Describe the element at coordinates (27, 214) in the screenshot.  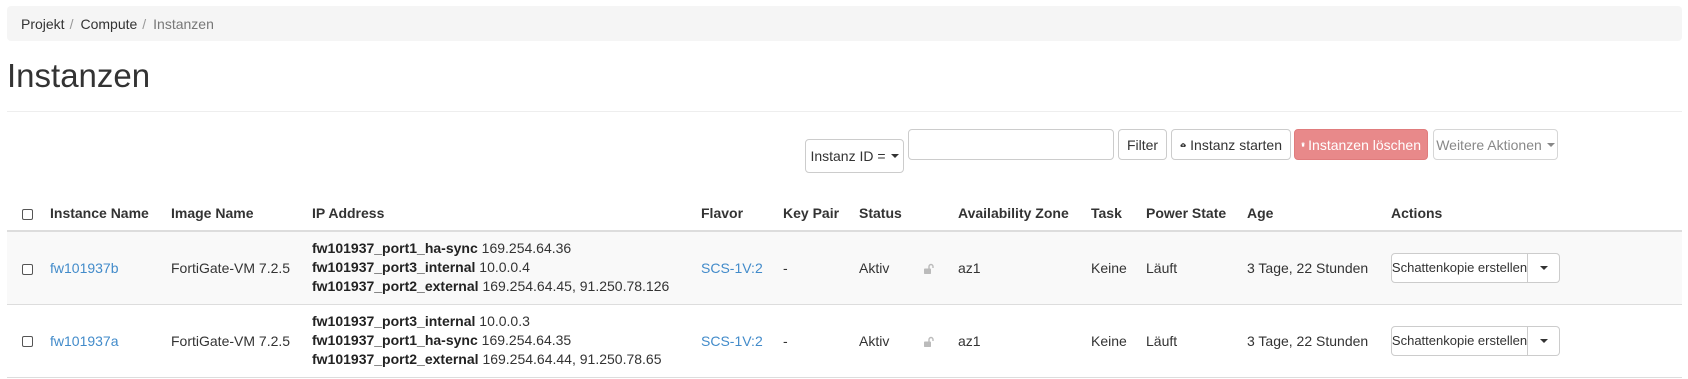
I see `select-all-checkbox` at that location.